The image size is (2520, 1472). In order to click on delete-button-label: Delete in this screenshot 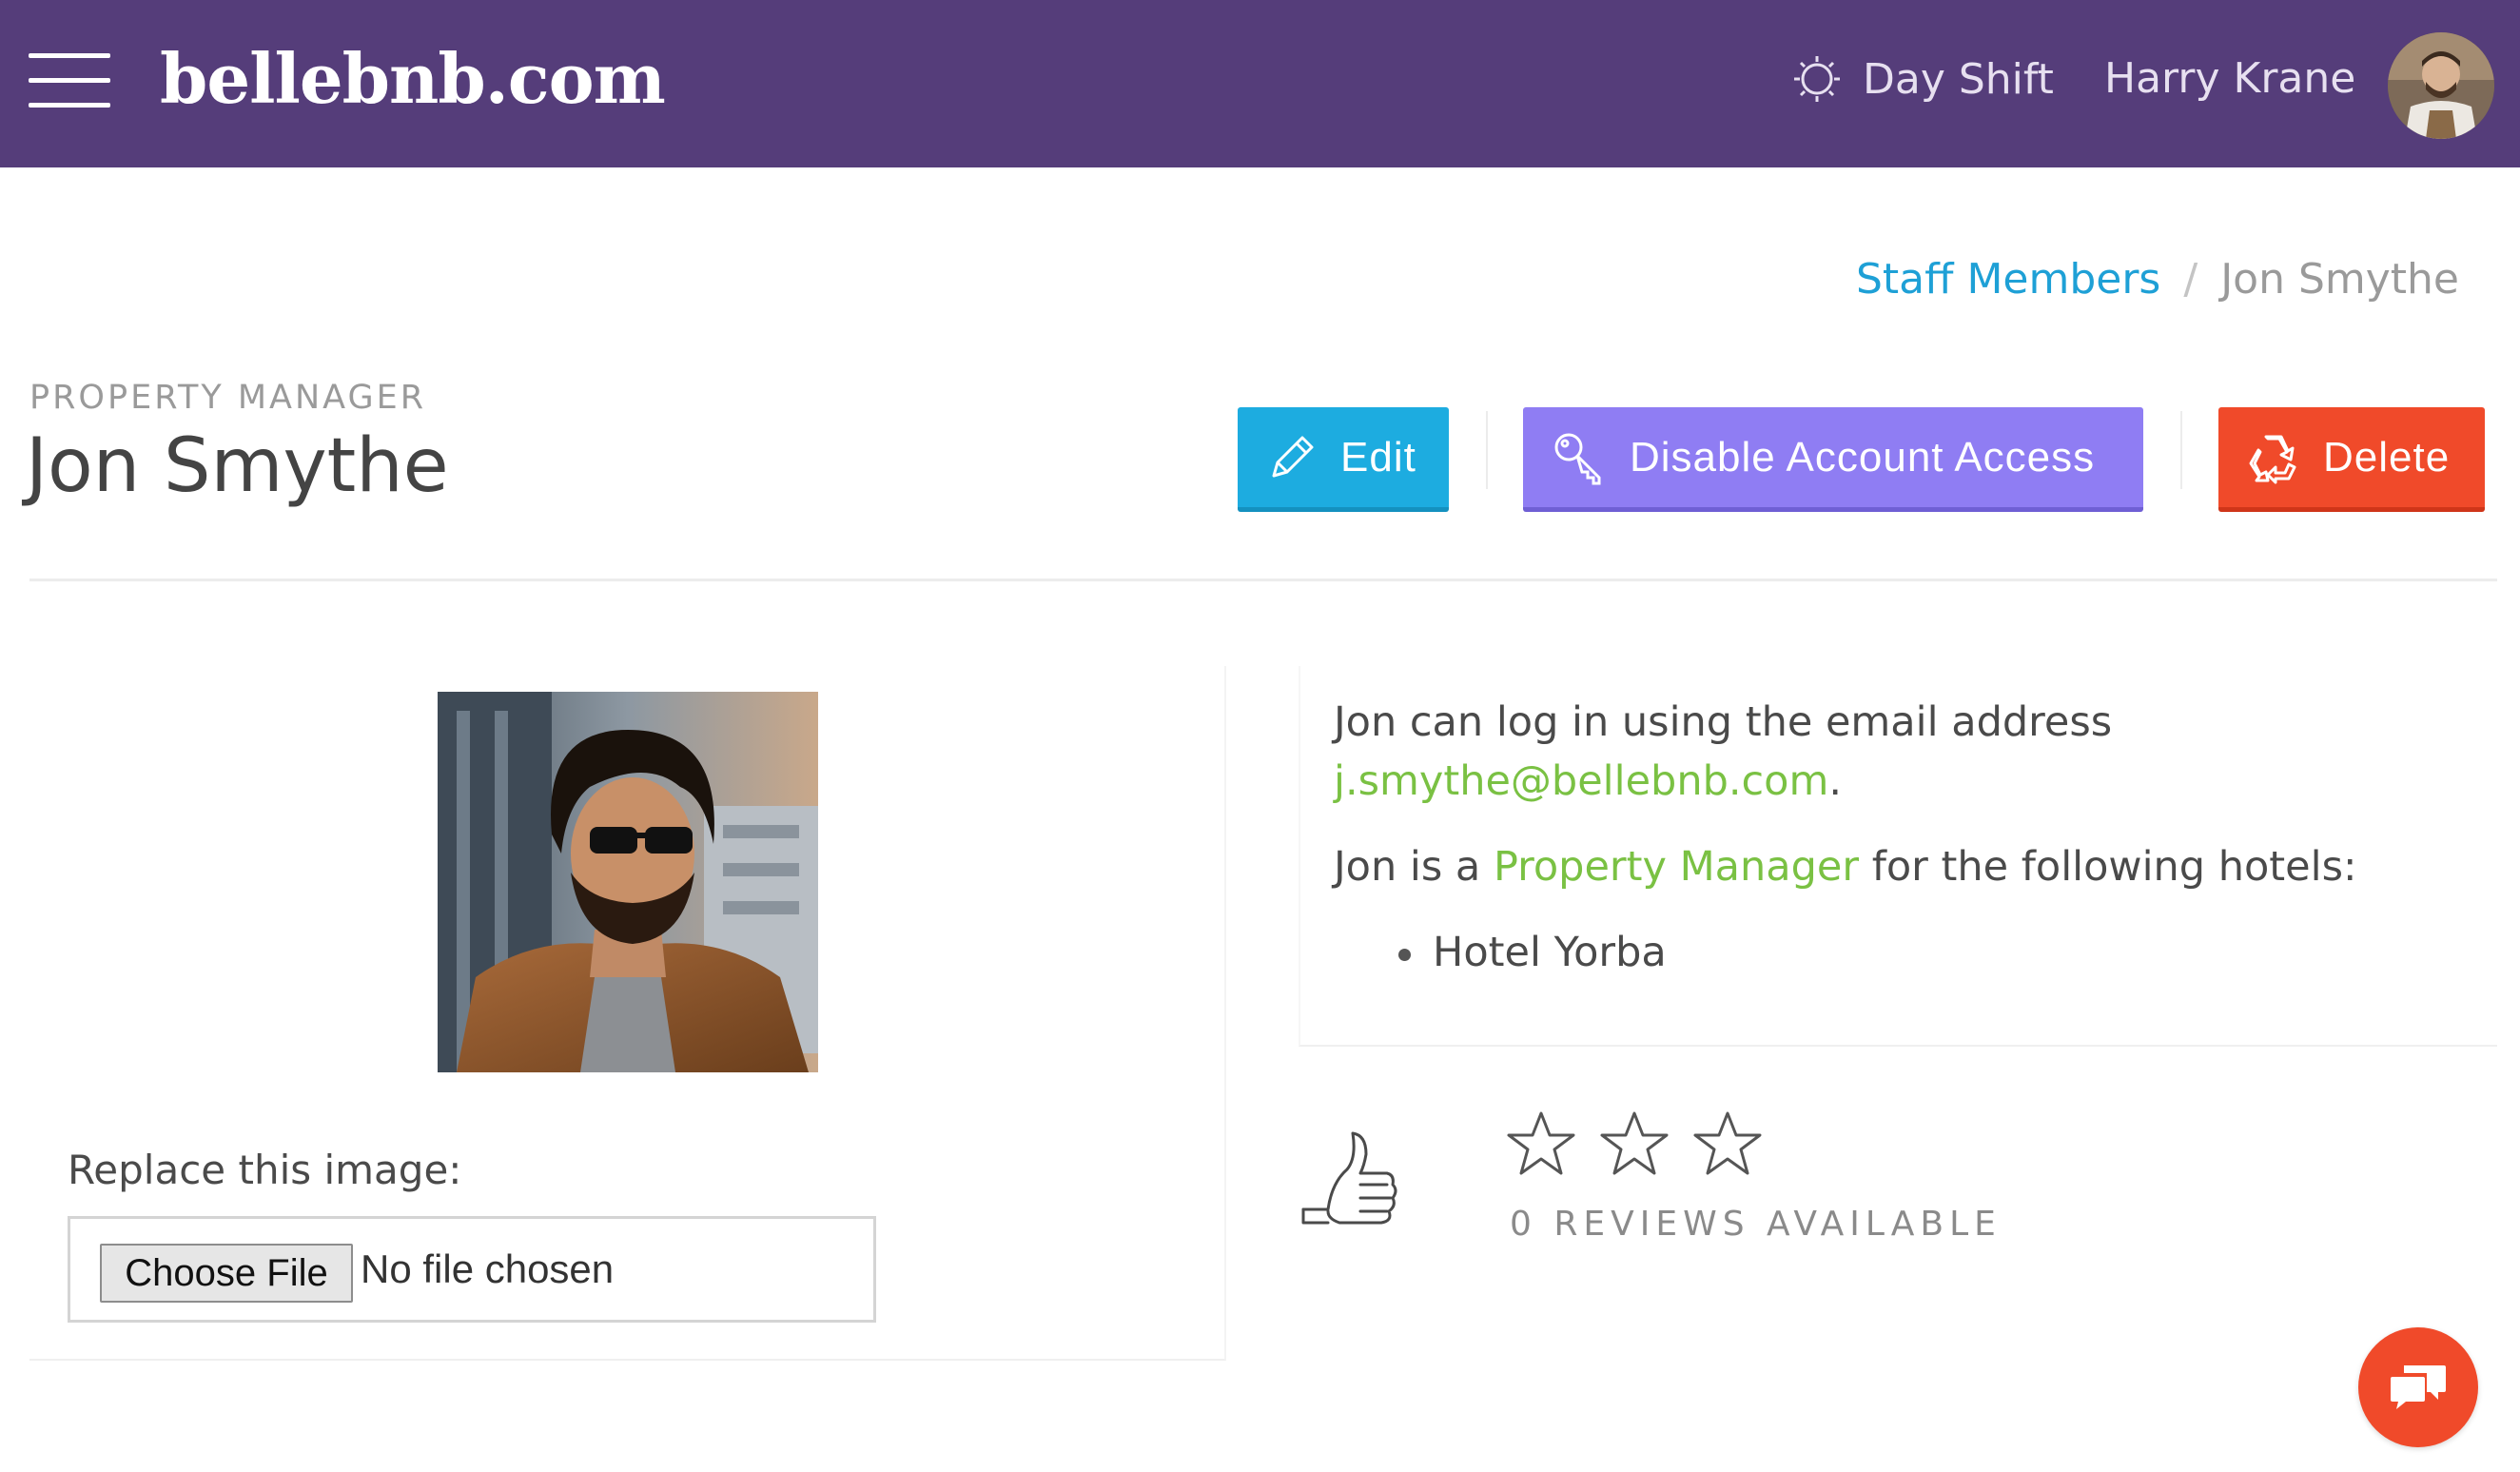, I will do `click(2387, 457)`.